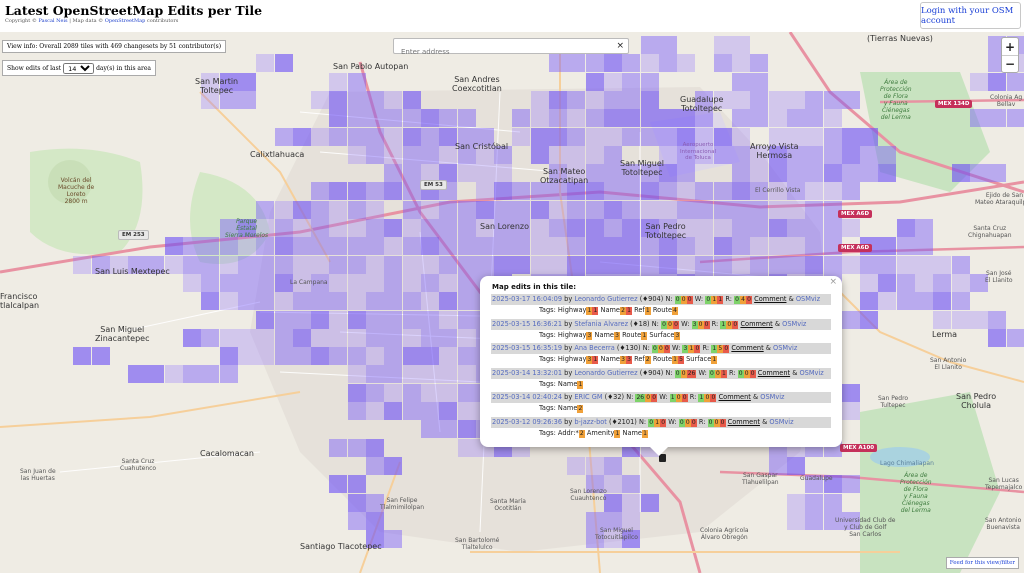  I want to click on zoom-out-button: −, so click(1010, 63).